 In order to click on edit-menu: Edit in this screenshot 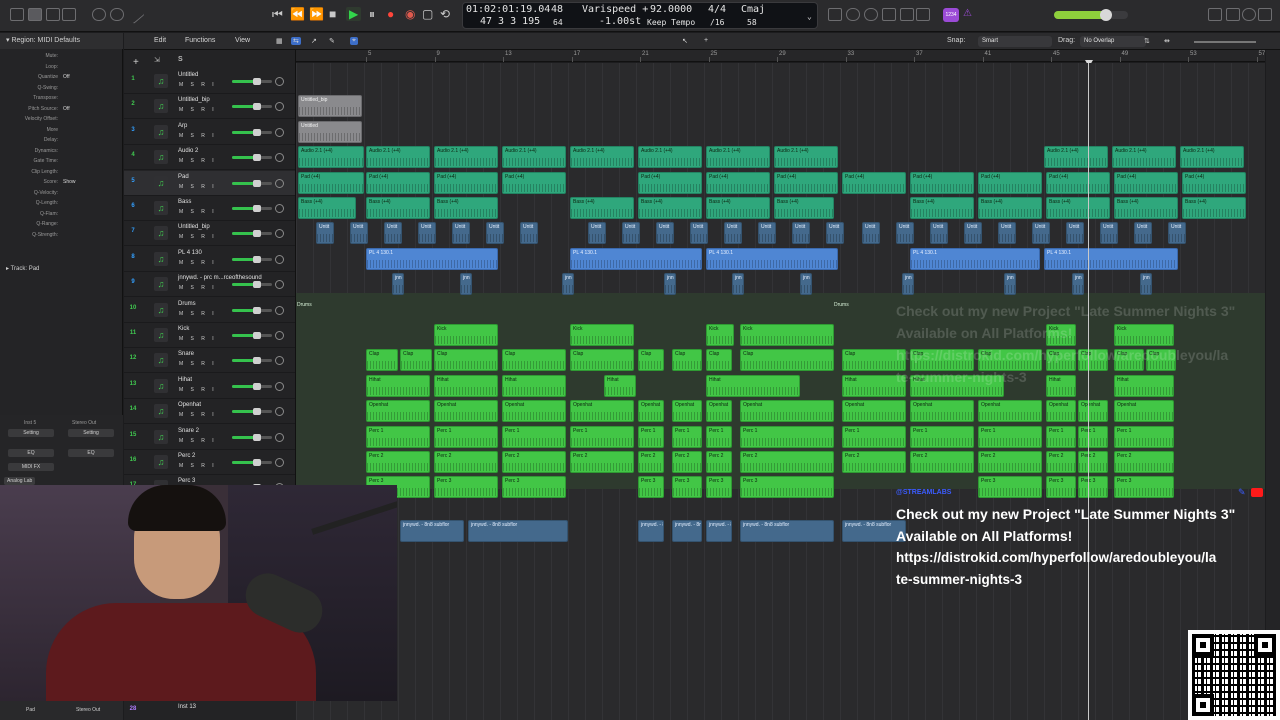, I will do `click(160, 40)`.